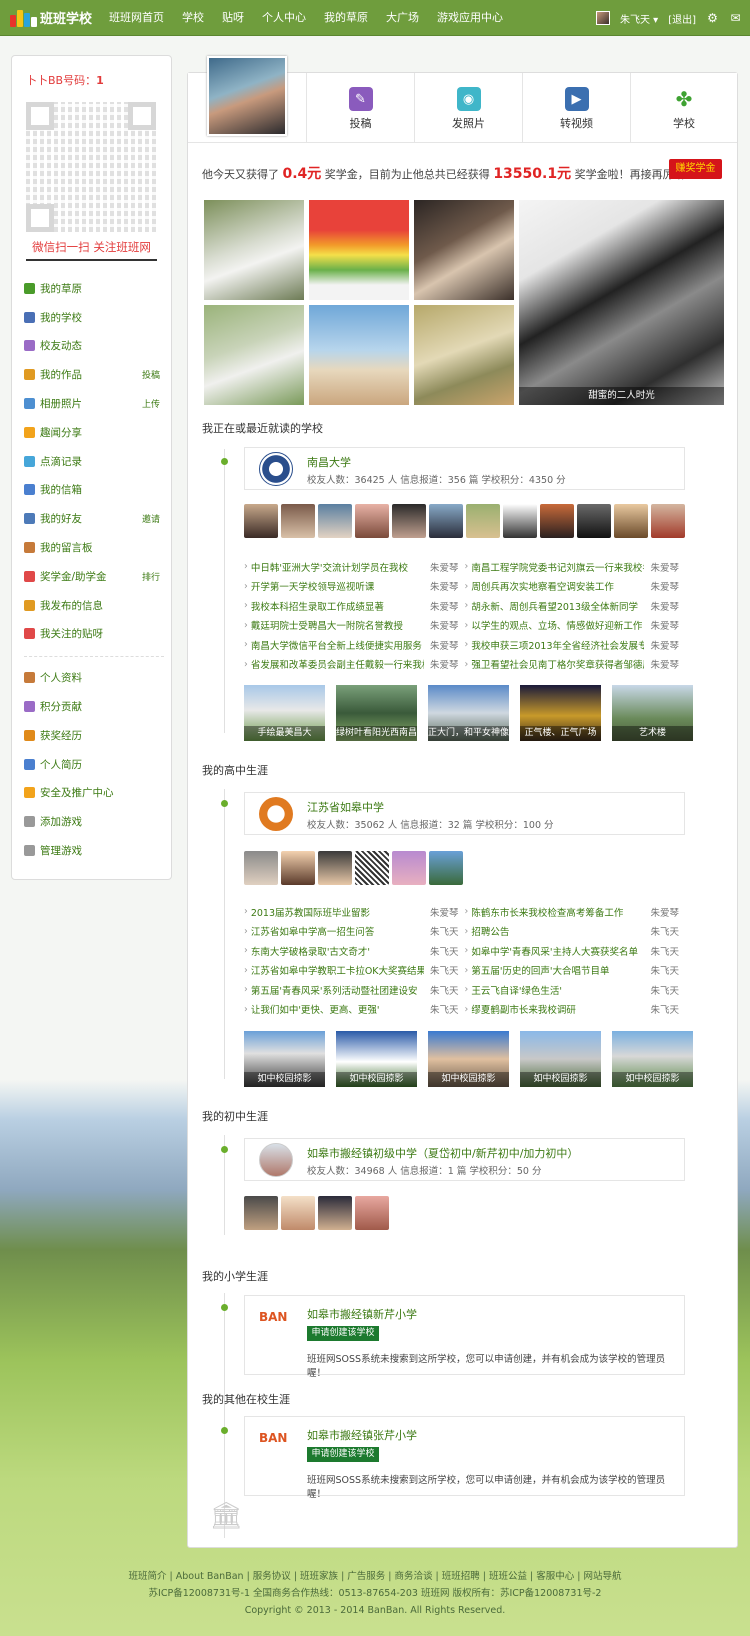  I want to click on news-item: › 王云飞自译'绿色生活' 朱飞天, so click(575, 990).